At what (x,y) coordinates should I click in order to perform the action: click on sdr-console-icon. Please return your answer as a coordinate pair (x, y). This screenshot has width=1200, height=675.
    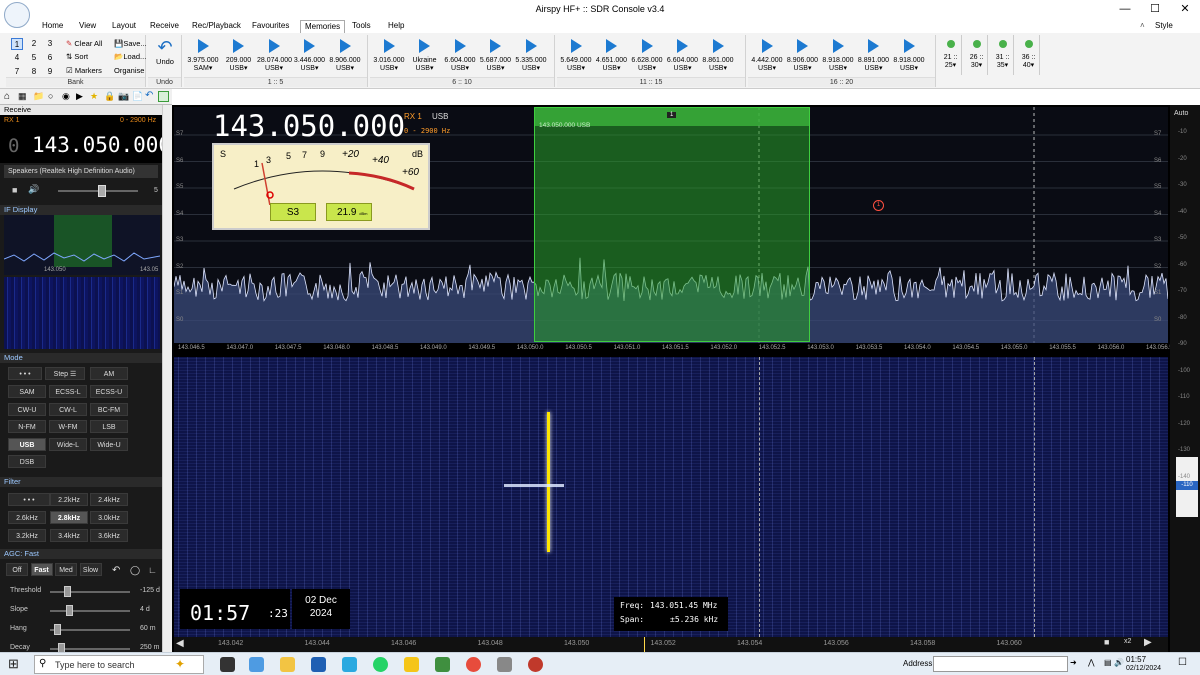
    Looking at the image, I should click on (535, 664).